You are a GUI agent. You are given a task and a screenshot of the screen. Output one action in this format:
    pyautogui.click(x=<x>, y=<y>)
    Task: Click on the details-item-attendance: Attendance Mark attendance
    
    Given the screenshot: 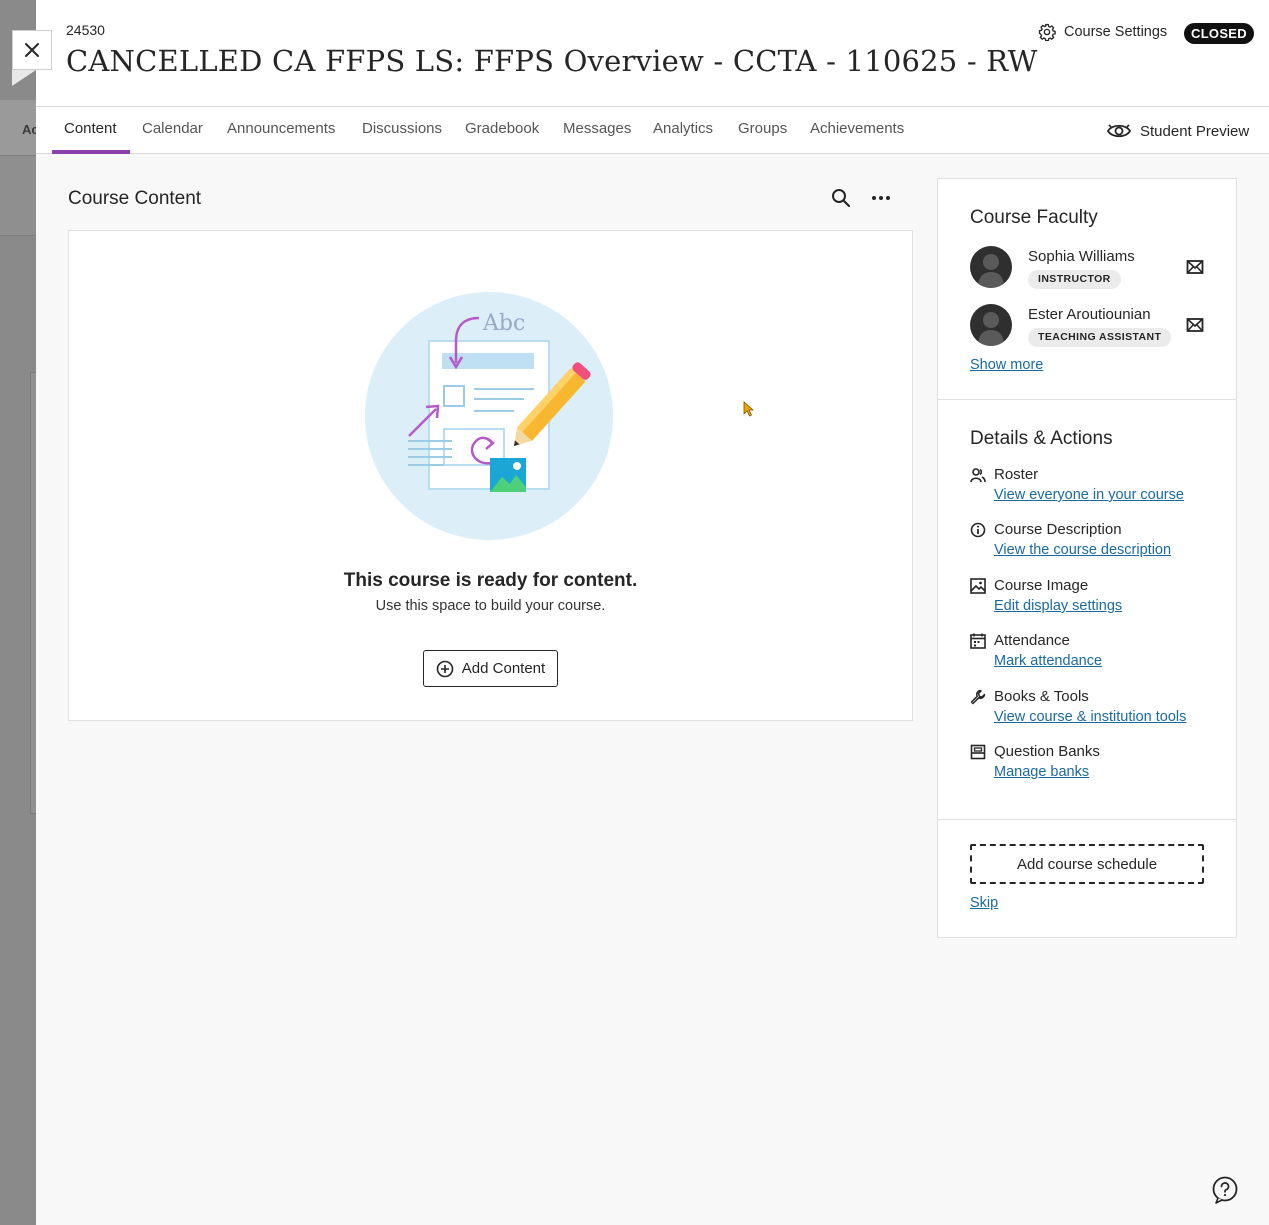 What is the action you would take?
    pyautogui.click(x=1100, y=655)
    